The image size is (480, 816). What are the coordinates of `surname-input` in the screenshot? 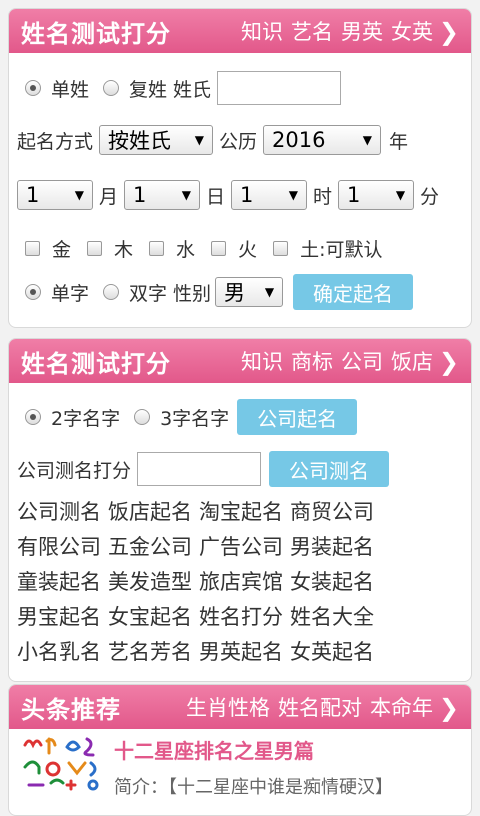 It's located at (279, 88).